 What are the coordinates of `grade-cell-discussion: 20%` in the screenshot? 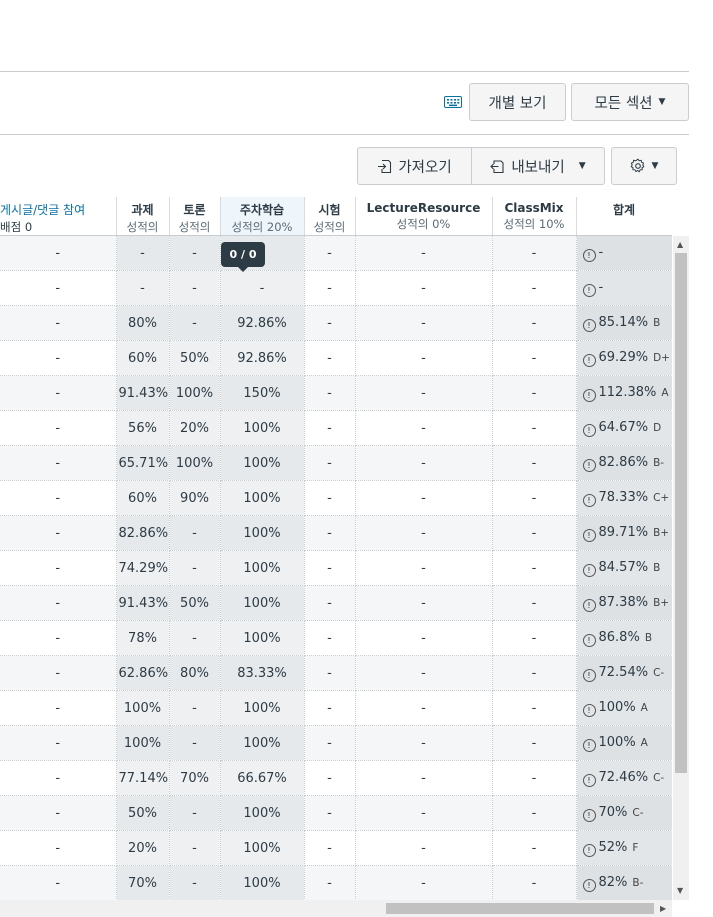 It's located at (195, 428).